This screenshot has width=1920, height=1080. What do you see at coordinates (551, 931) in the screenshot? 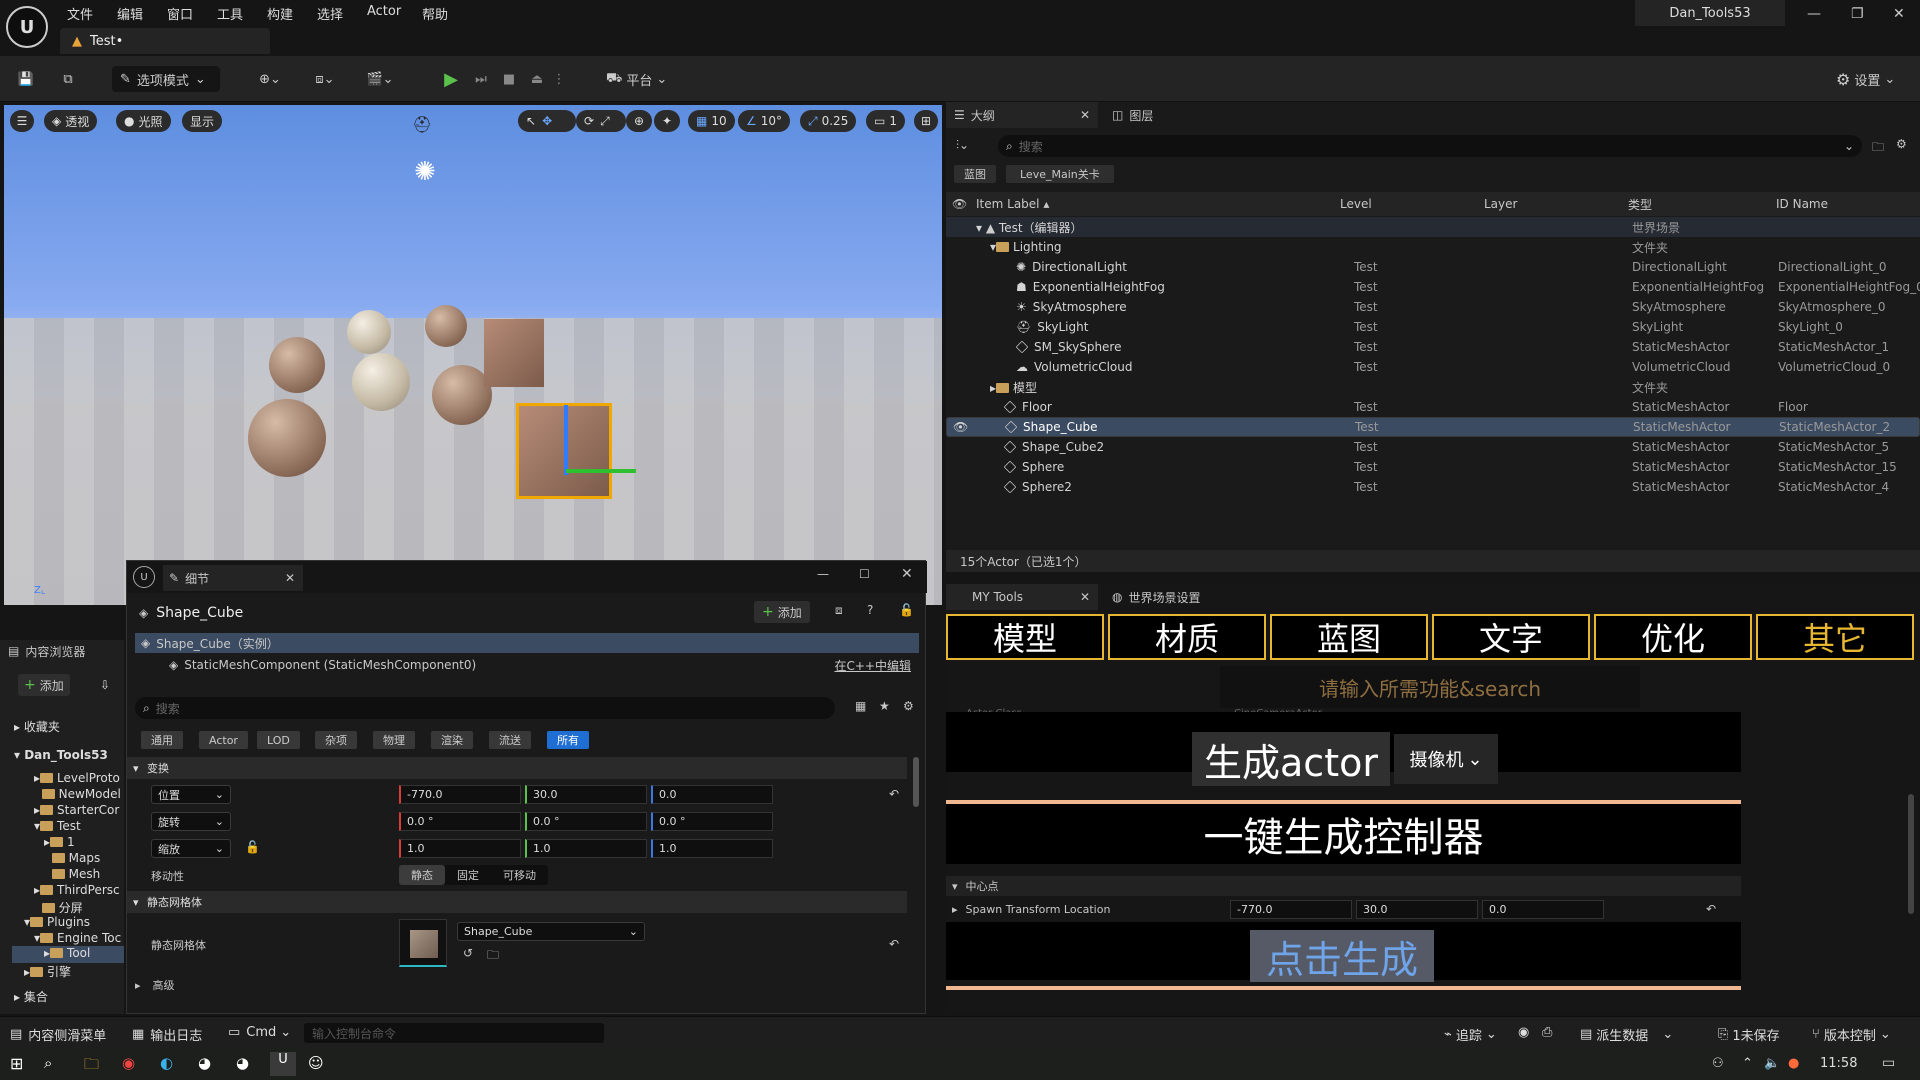
I see `static-mesh-dropdown: Shape_Cube ⌄` at bounding box center [551, 931].